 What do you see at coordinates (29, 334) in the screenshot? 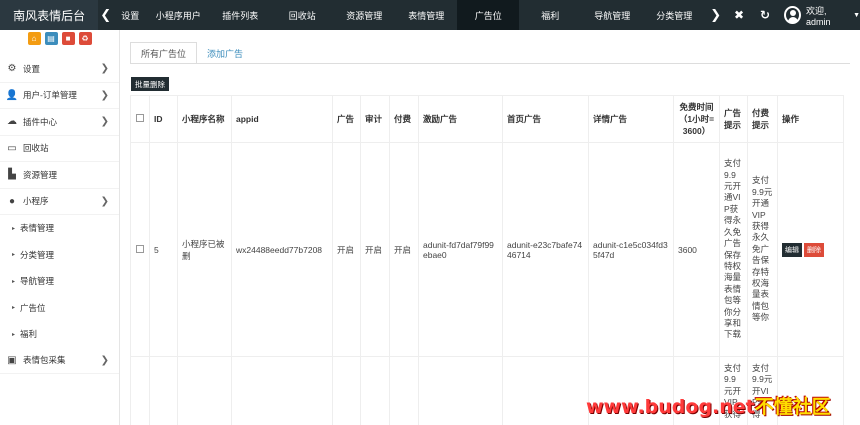
I see `sidebar-subitem-label: 福利` at bounding box center [29, 334].